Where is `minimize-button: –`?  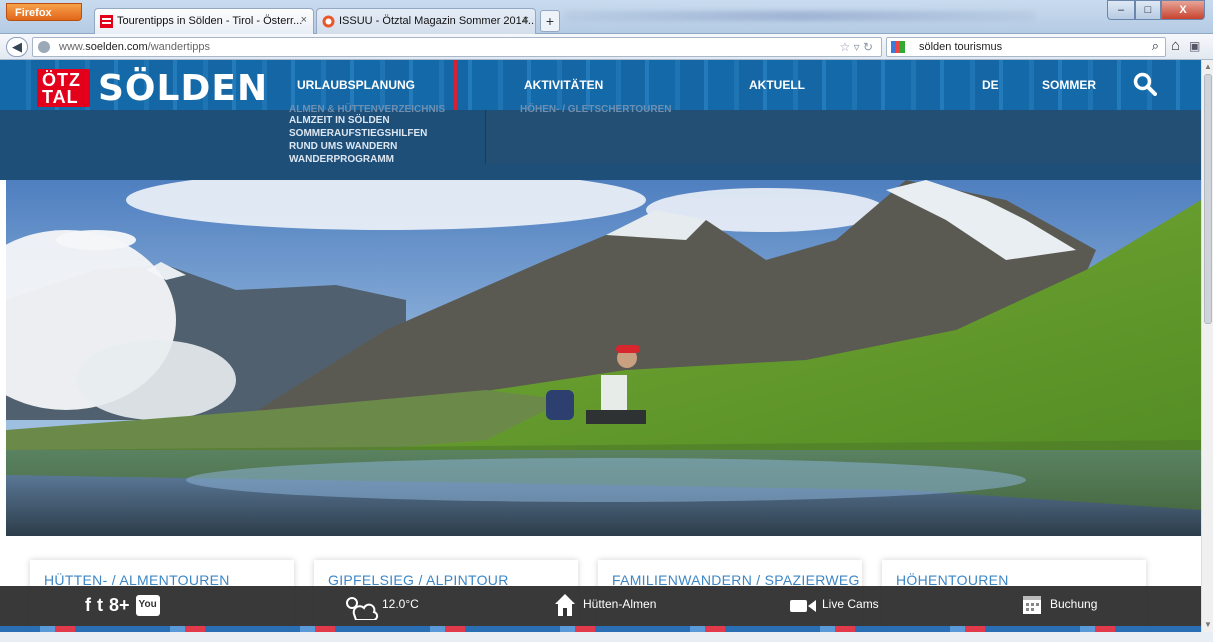 minimize-button: – is located at coordinates (1121, 10).